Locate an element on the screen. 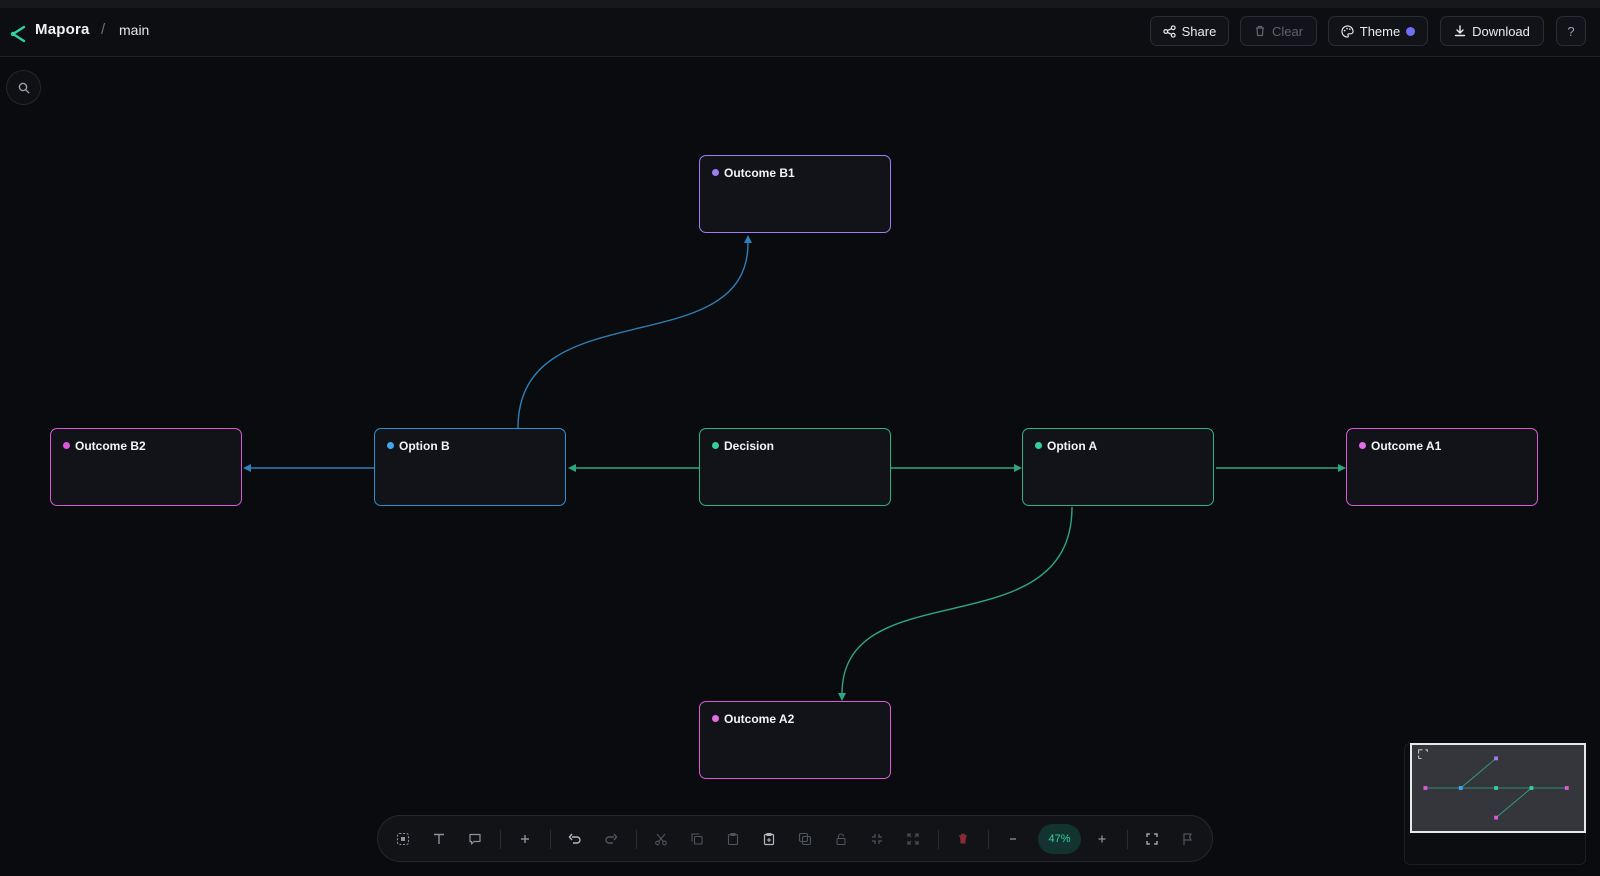 The image size is (1600, 876). node-decision: Decision is located at coordinates (795, 467).